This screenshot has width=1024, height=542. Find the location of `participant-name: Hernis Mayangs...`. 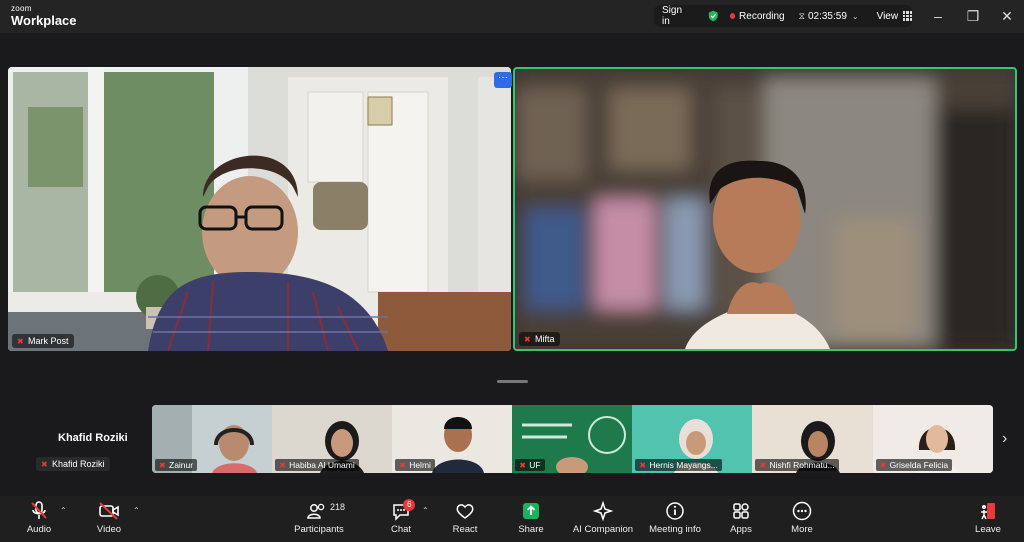

participant-name: Hernis Mayangs... is located at coordinates (683, 465).